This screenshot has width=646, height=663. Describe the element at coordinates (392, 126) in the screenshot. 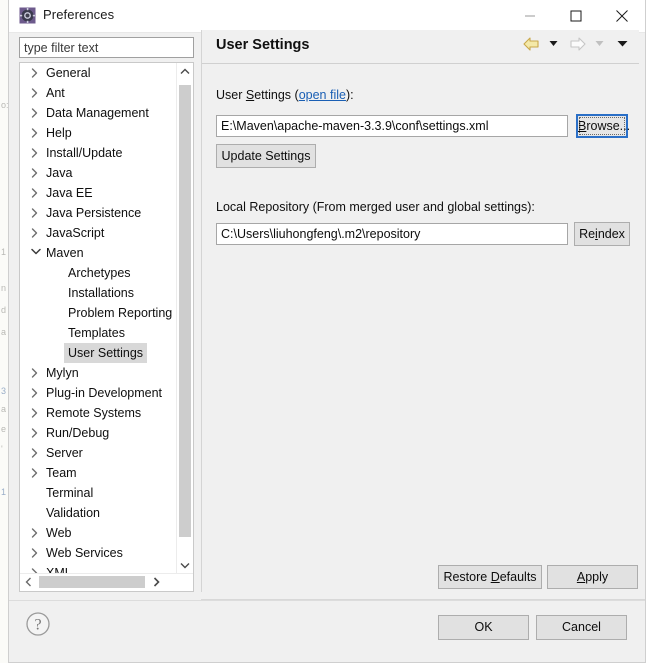

I see `user-settings-path-input` at that location.